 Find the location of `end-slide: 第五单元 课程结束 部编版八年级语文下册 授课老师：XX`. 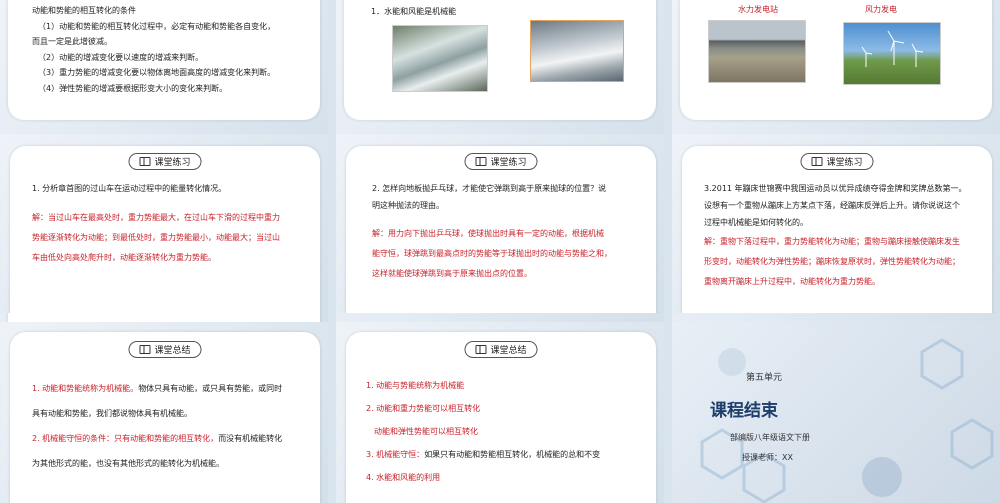

end-slide: 第五单元 课程结束 部编版八年级语文下册 授课老师：XX is located at coordinates (836, 412).